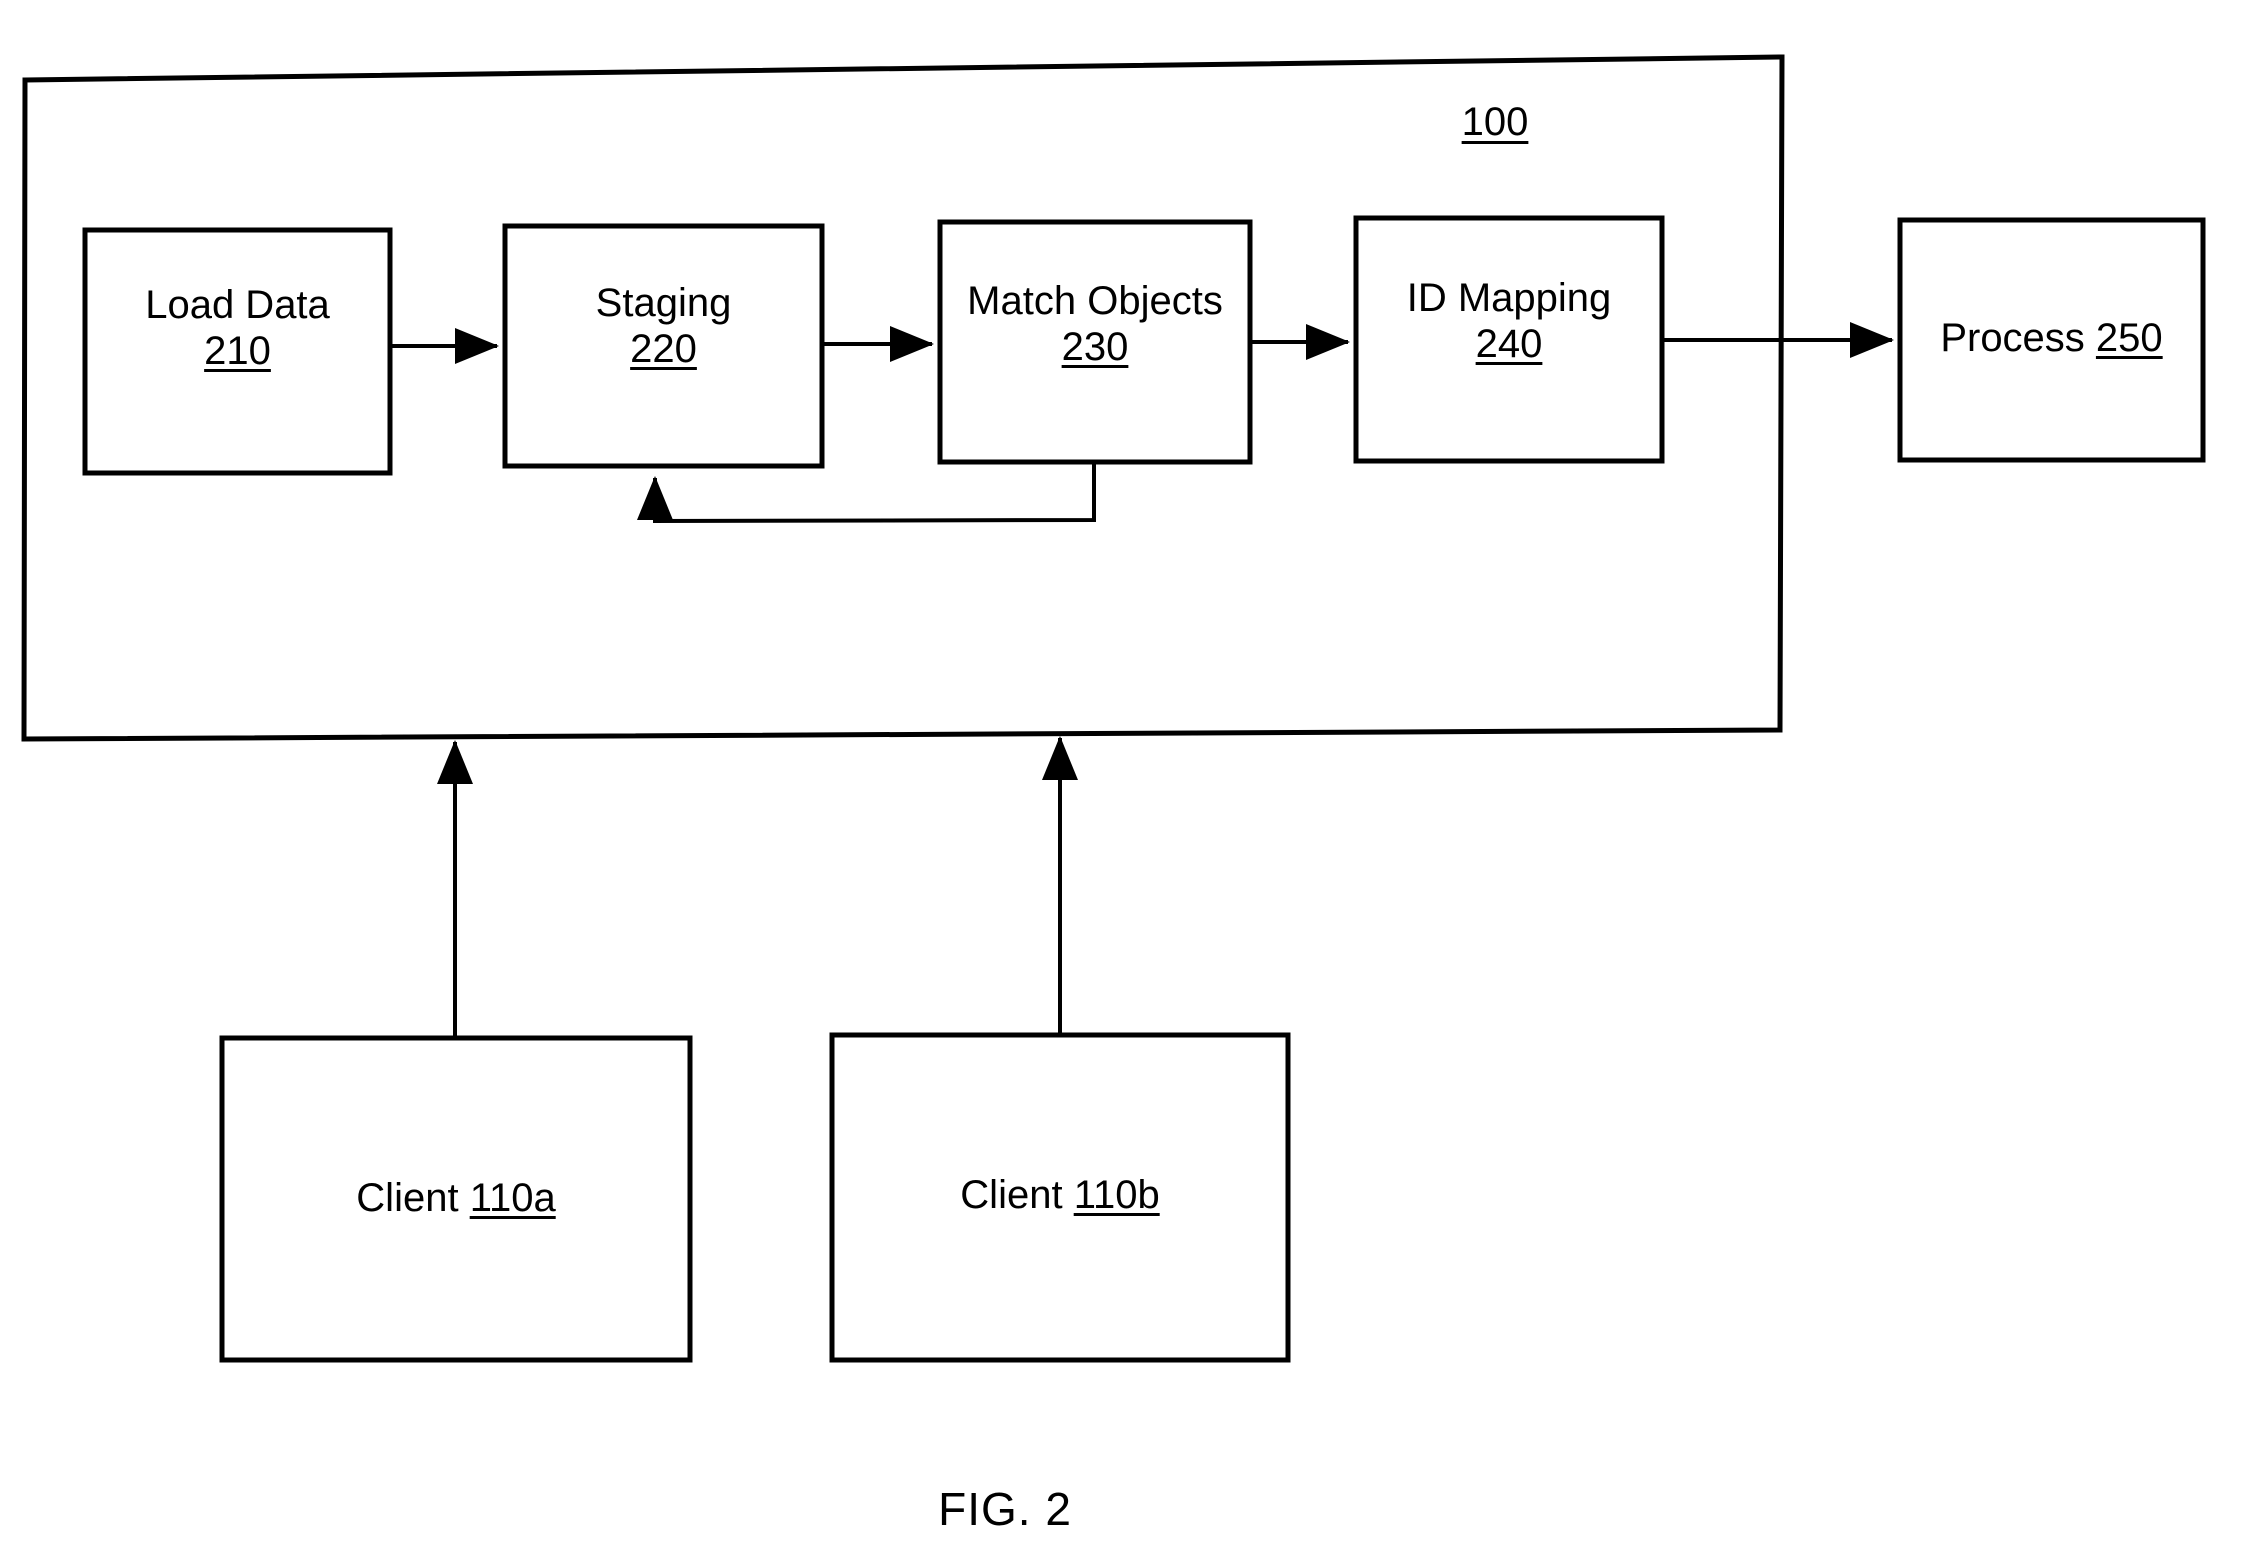 Image resolution: width=2241 pixels, height=1545 pixels. I want to click on load-data-box, so click(237, 351).